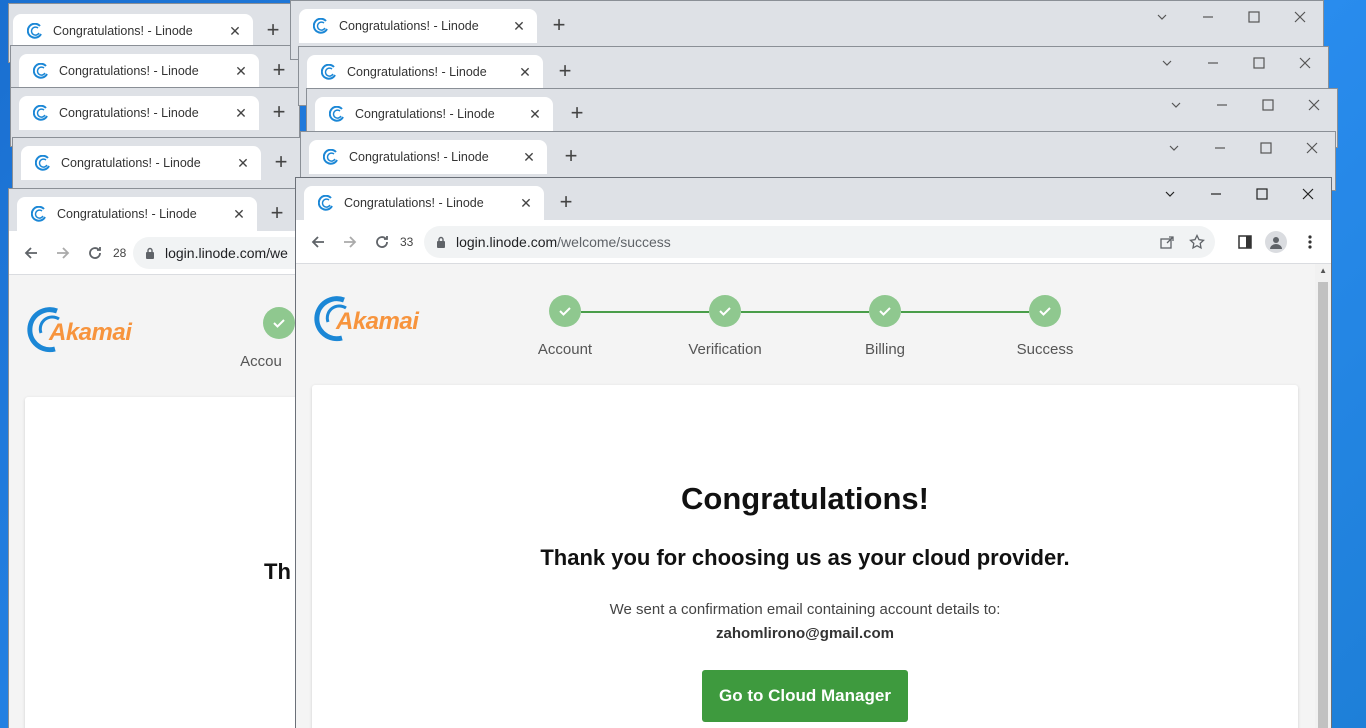  I want to click on url-path: /welcome/success, so click(614, 242).